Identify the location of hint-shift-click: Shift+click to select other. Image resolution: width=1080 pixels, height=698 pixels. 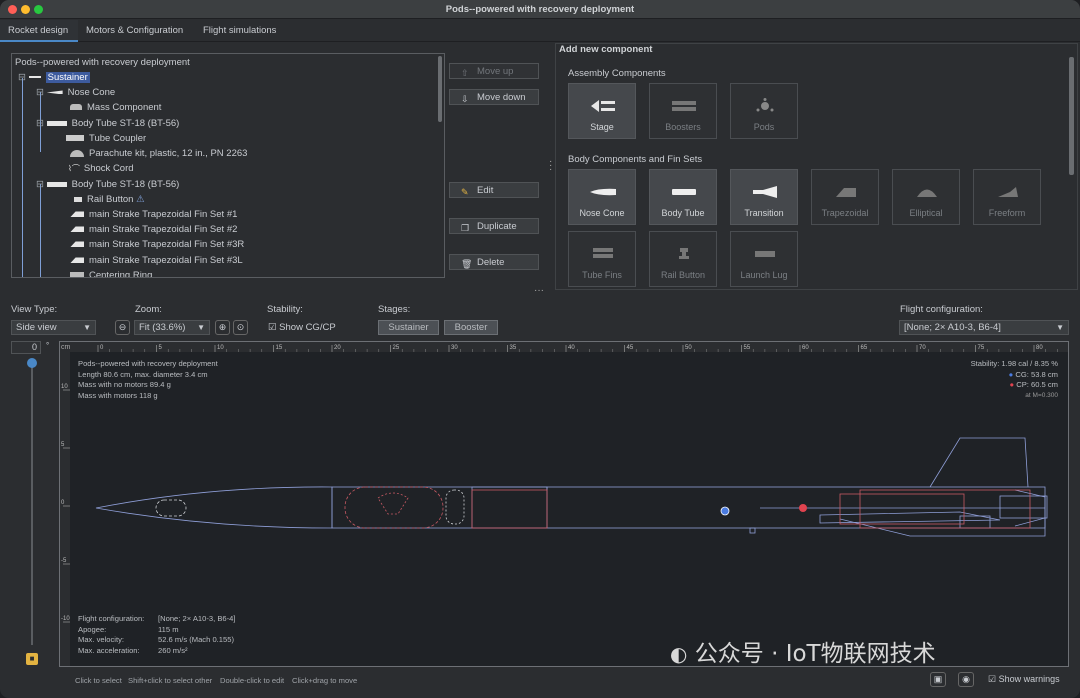
(170, 680).